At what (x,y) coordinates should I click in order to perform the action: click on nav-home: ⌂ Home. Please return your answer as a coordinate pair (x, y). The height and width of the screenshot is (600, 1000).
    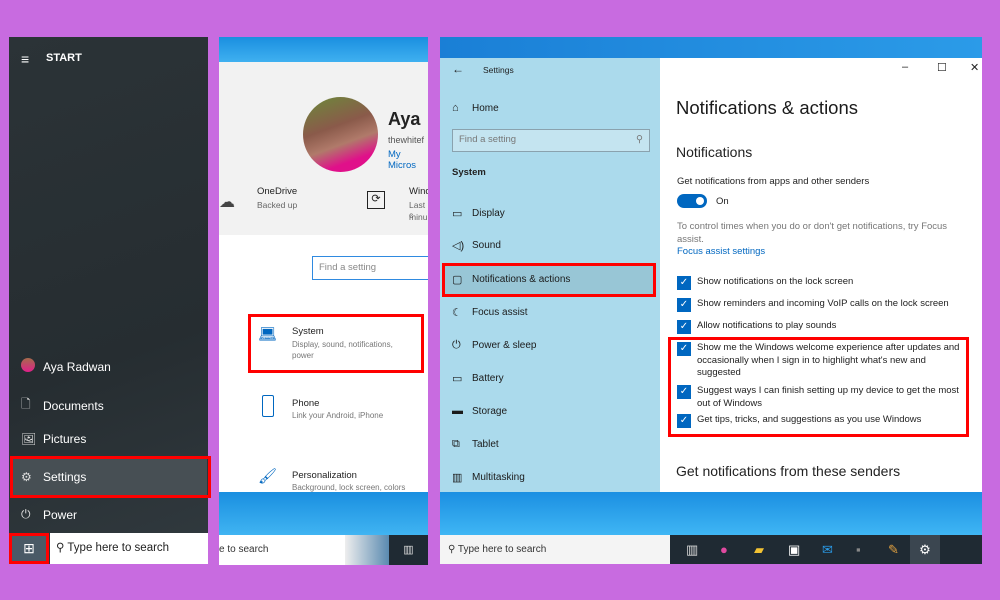
    Looking at the image, I should click on (475, 108).